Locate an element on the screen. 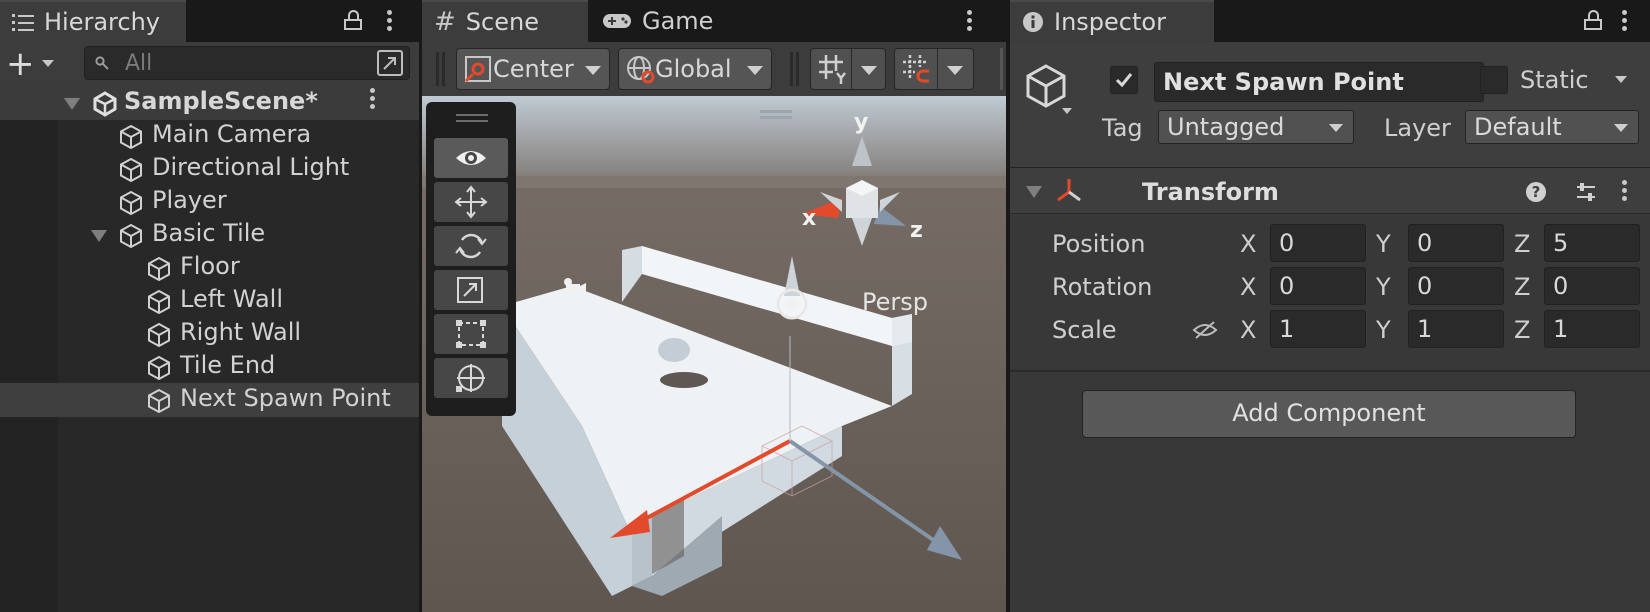  tab-scene: # Scene is located at coordinates (505, 21).